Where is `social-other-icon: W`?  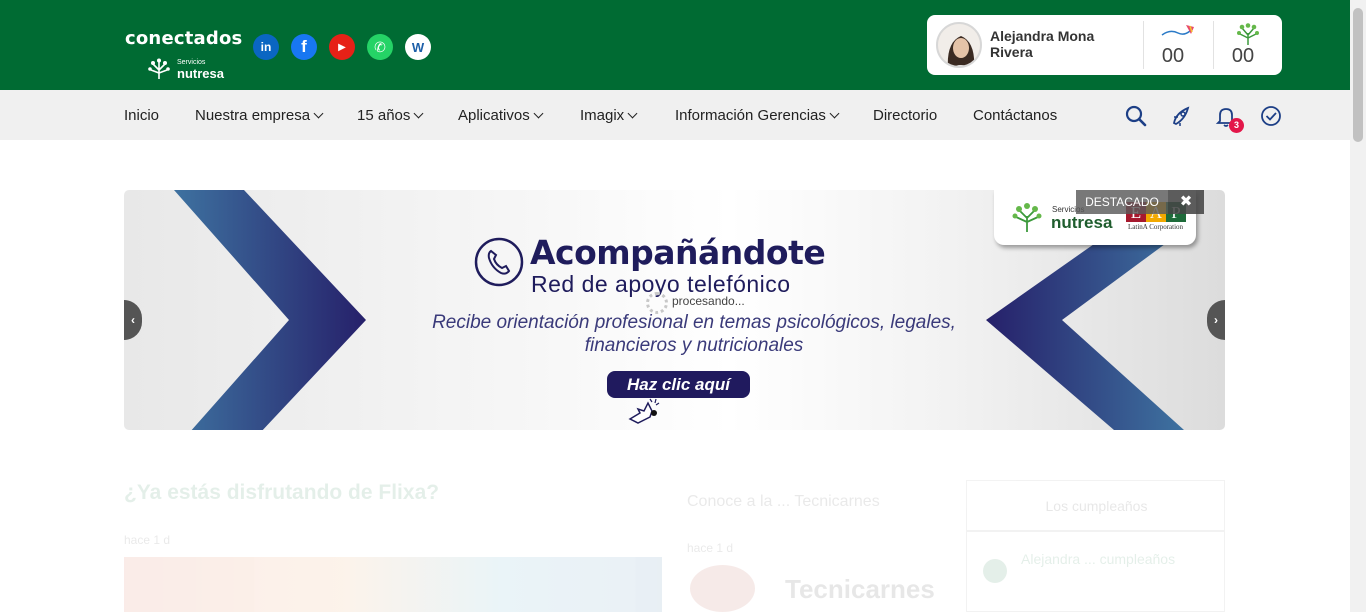
social-other-icon: W is located at coordinates (418, 47).